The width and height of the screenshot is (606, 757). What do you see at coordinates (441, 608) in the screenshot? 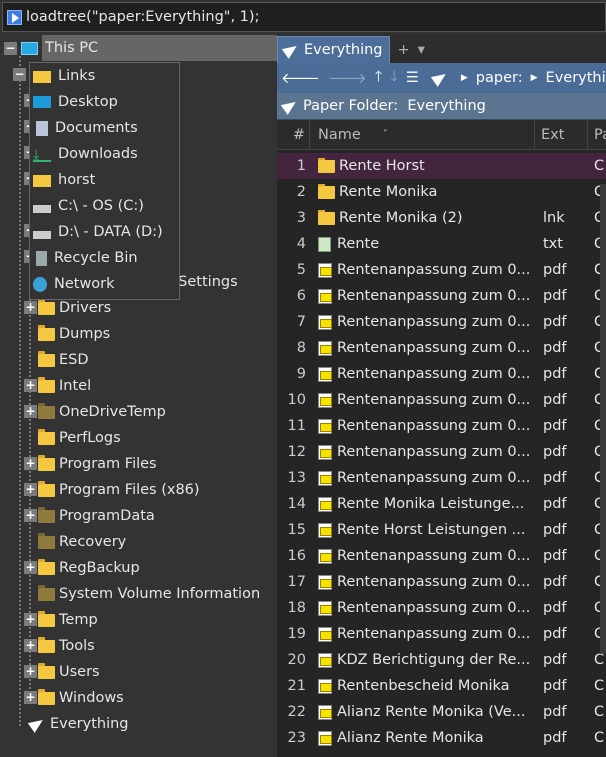
I see `file-row: 18Rentenanpassung zum 0...pdfC` at bounding box center [441, 608].